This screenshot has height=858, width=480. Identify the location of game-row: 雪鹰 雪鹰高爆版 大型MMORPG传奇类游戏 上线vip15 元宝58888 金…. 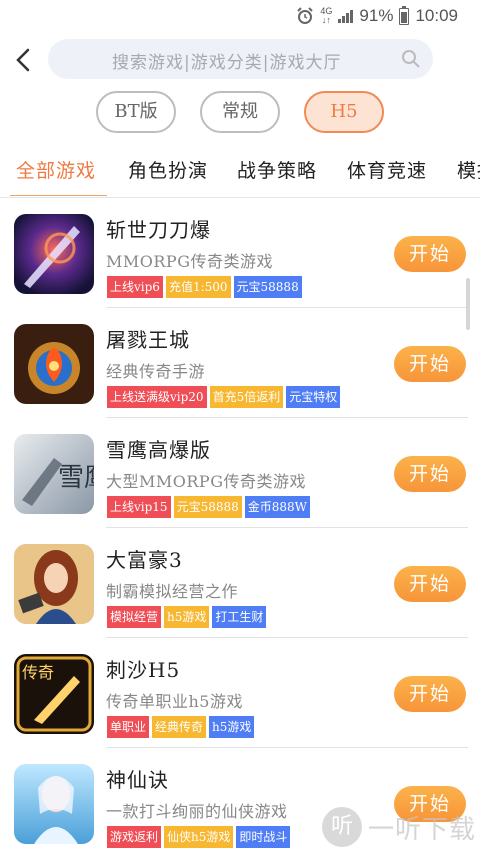
(240, 473).